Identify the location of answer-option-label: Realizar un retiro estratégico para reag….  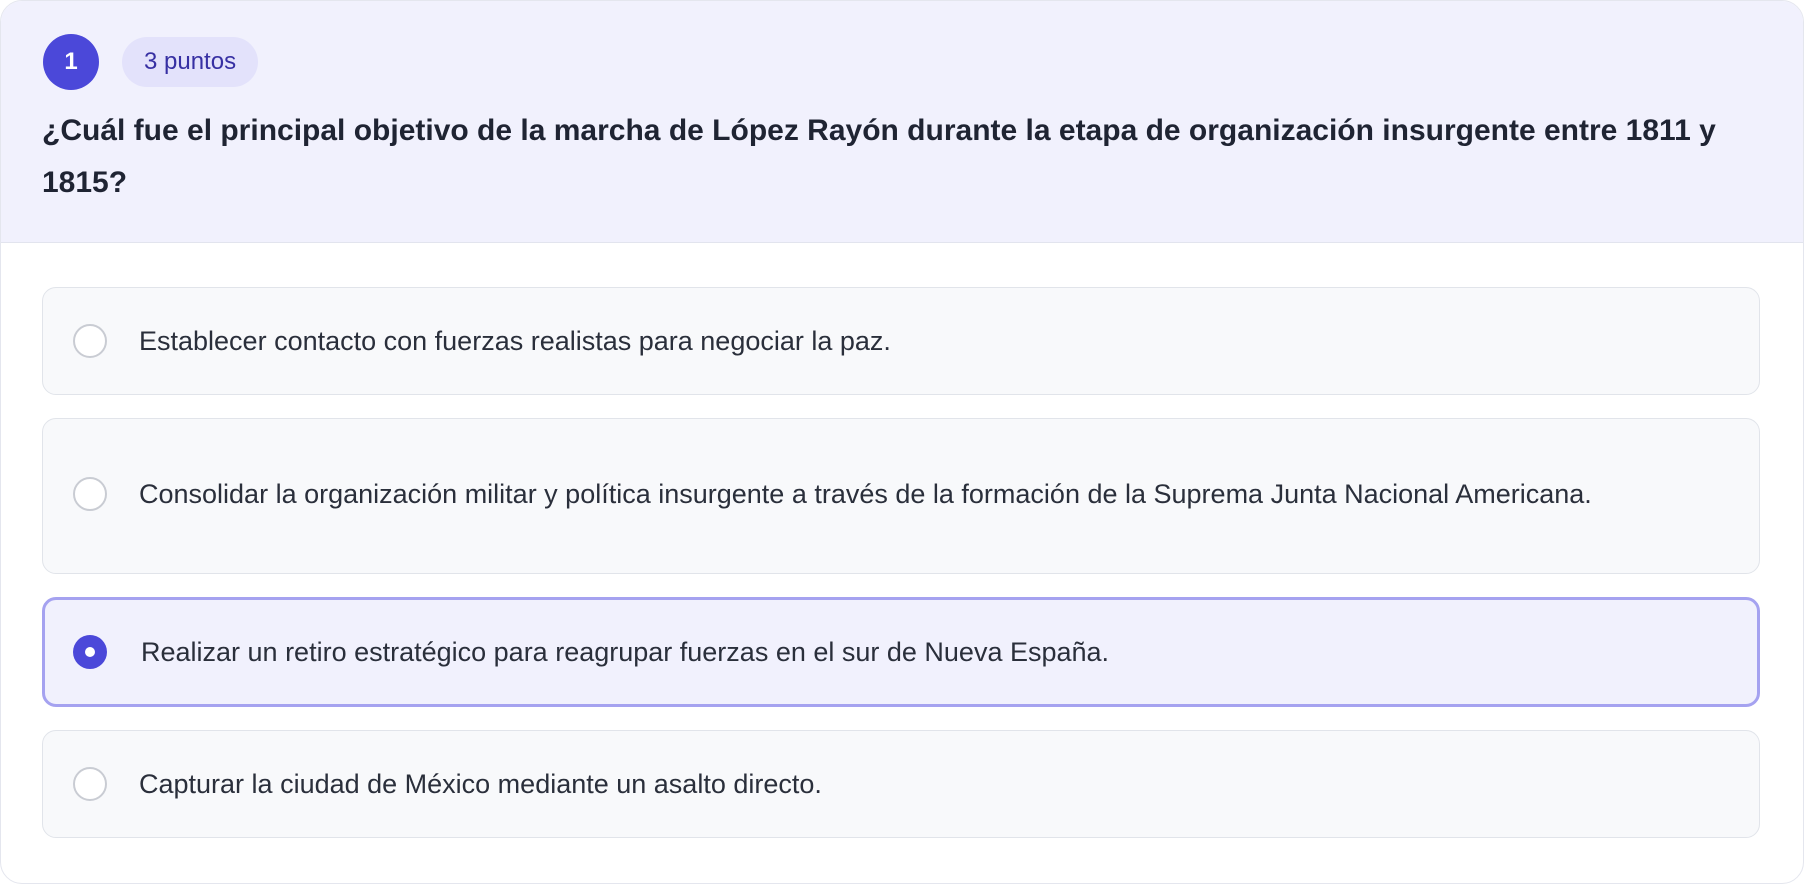
(625, 652).